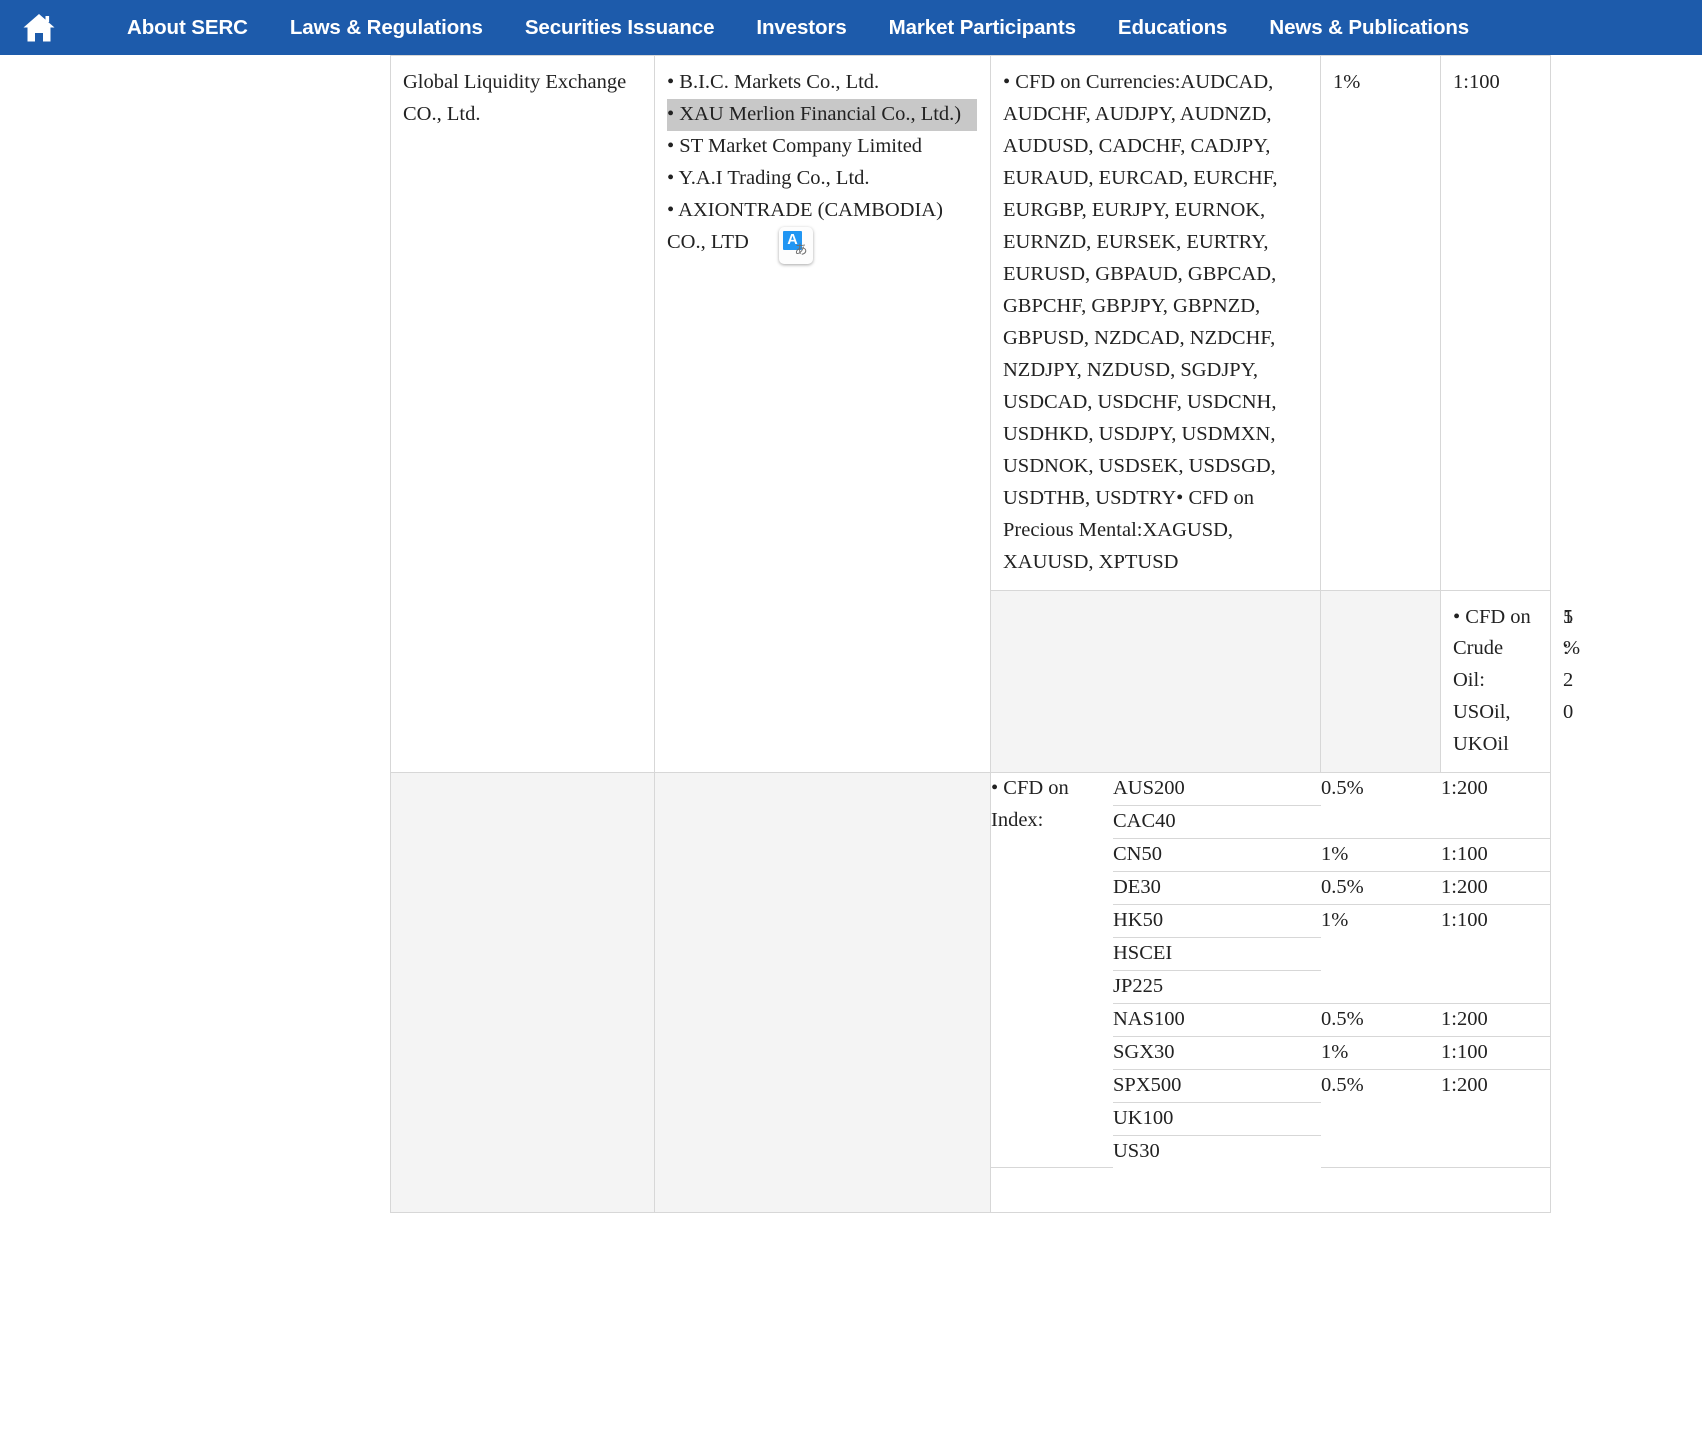  I want to click on subsidiary-item: • B.I.C. Markets Co., Ltd., so click(773, 82).